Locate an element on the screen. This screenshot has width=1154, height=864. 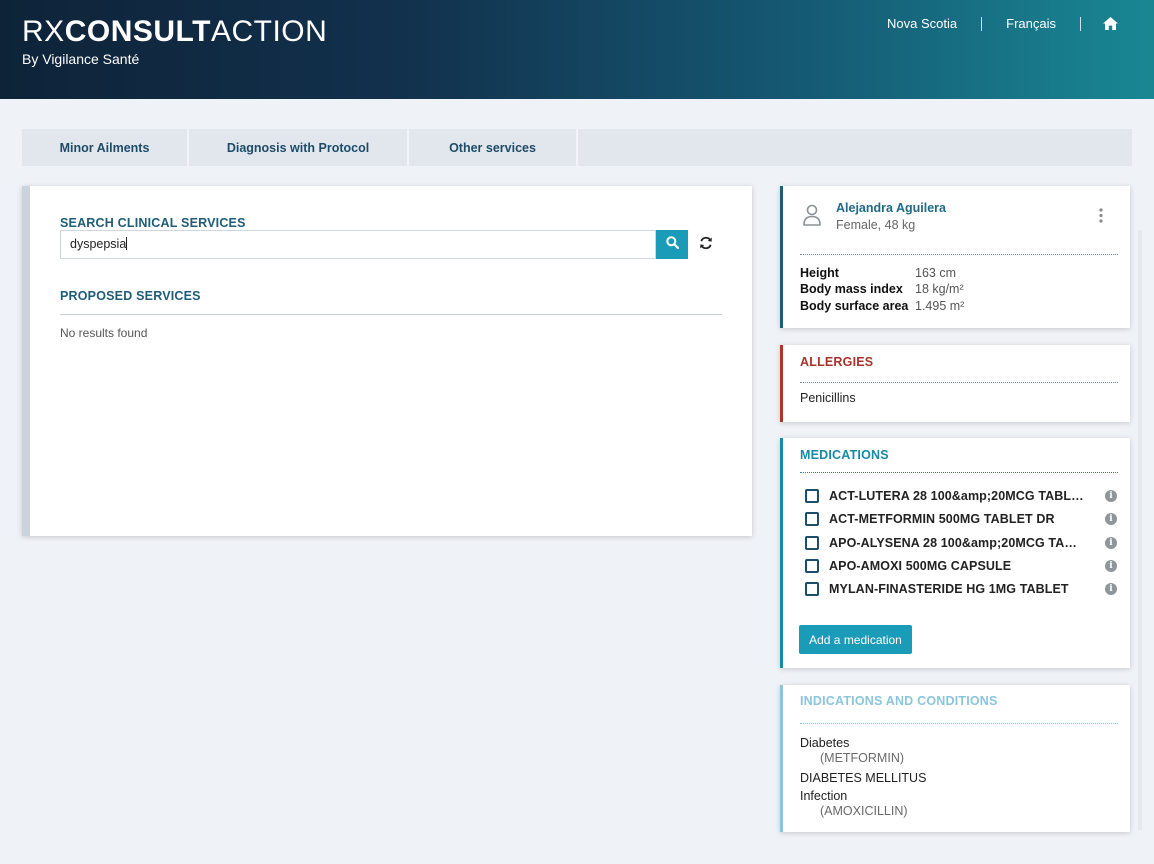
allergies-card: ALLERGIES Penicillins is located at coordinates (955, 383).